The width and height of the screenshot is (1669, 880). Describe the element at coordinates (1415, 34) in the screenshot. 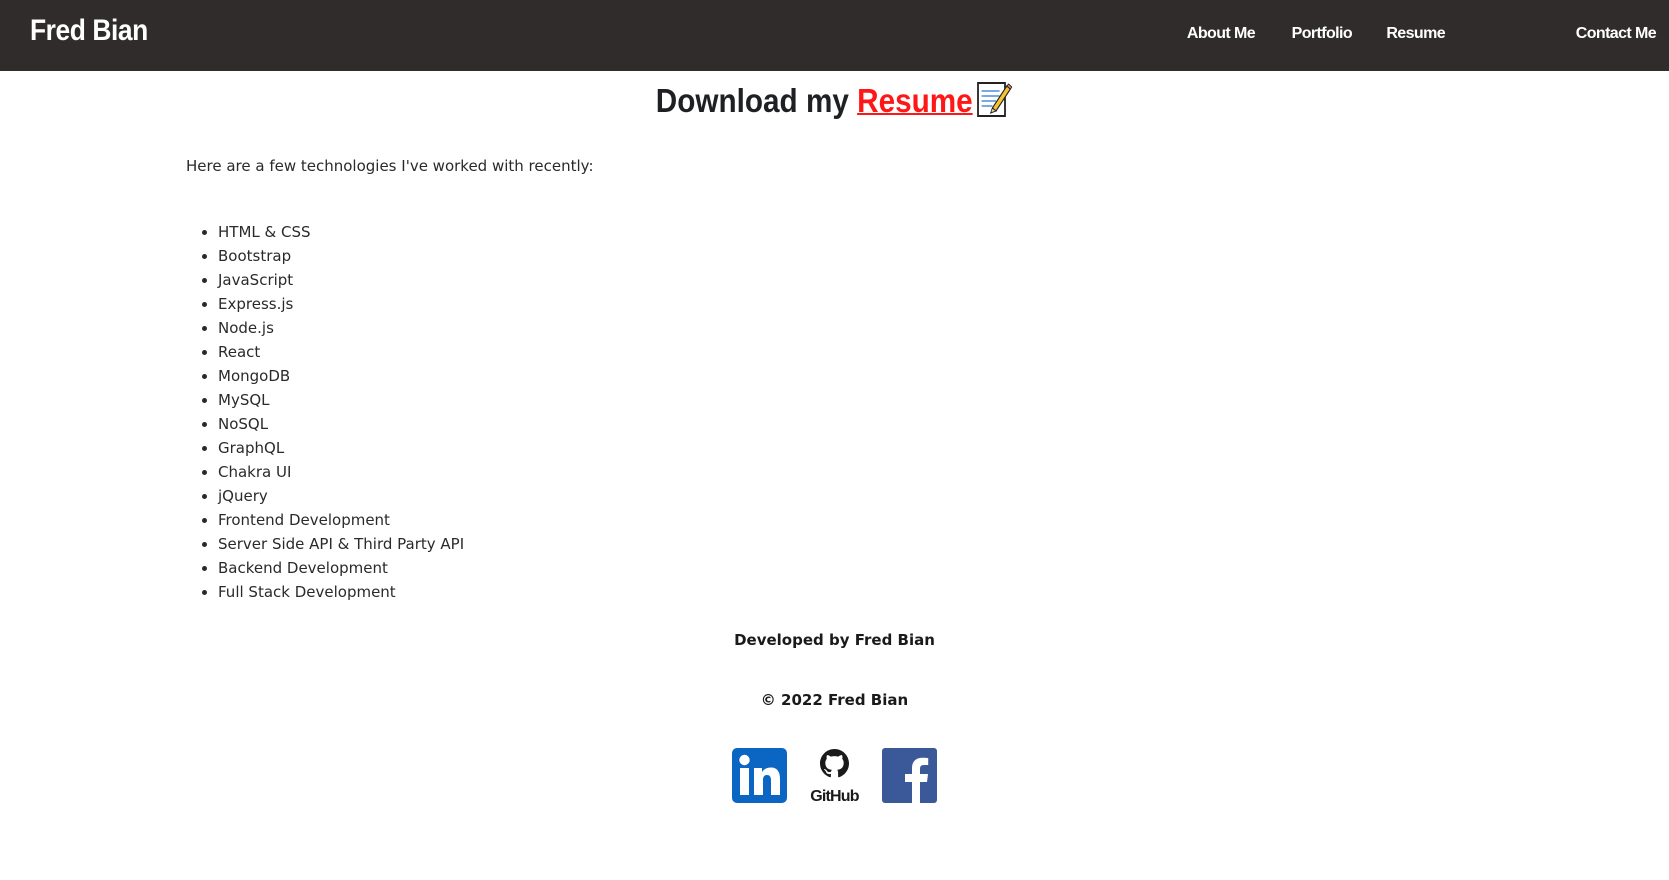

I see `nav-resume: Resume` at that location.